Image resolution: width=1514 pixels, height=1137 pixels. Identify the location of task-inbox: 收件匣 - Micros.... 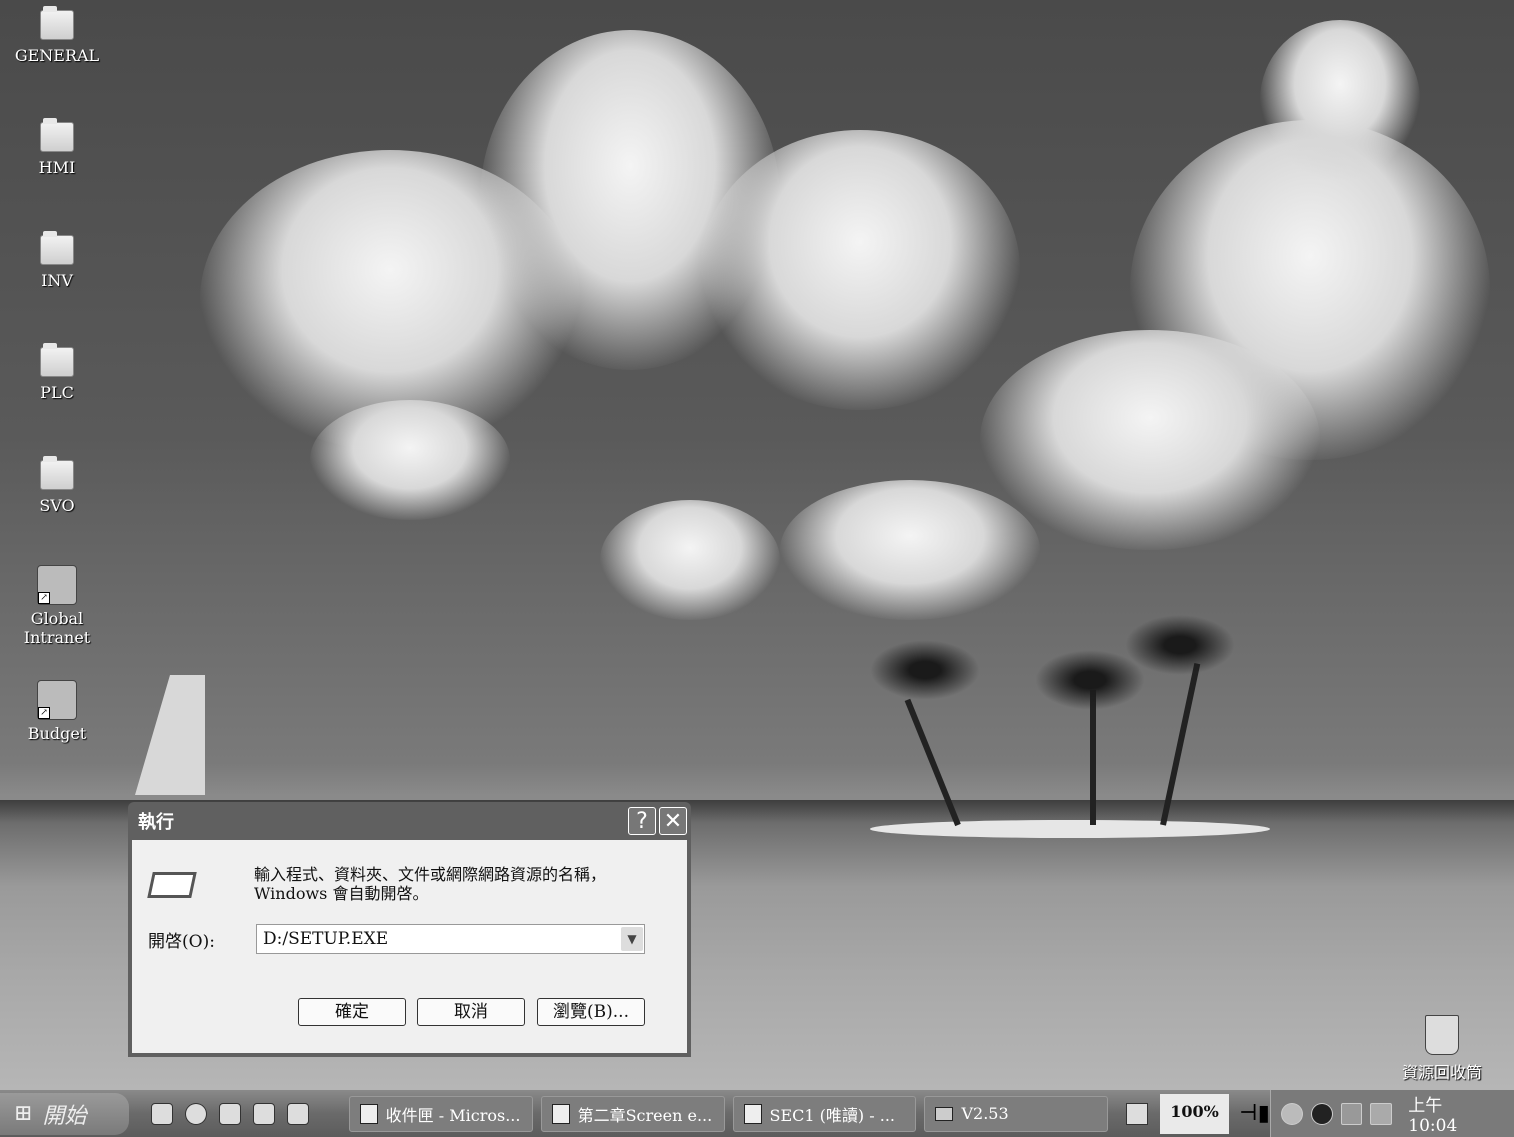
(440, 1113).